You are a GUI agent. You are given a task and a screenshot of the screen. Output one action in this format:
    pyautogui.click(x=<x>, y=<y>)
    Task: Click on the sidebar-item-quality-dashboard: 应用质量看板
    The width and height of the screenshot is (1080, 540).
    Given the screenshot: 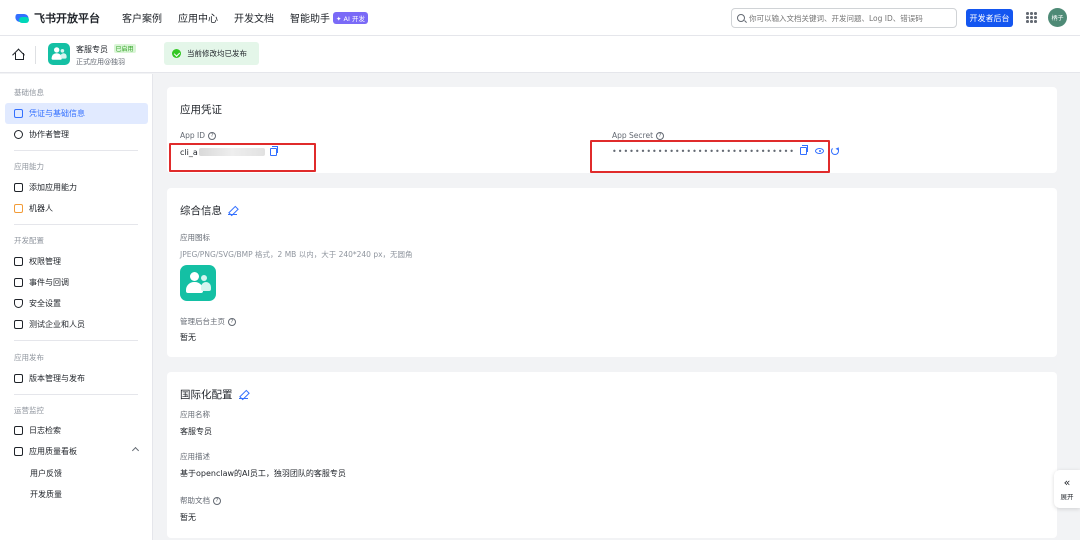 What is the action you would take?
    pyautogui.click(x=76, y=451)
    